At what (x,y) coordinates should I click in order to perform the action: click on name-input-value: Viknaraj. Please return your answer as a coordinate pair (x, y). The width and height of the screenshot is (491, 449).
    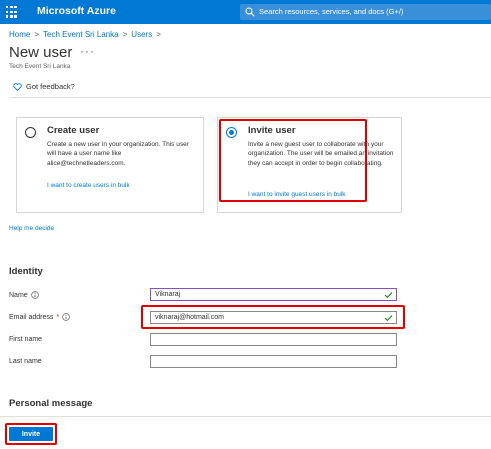
    Looking at the image, I should click on (168, 294).